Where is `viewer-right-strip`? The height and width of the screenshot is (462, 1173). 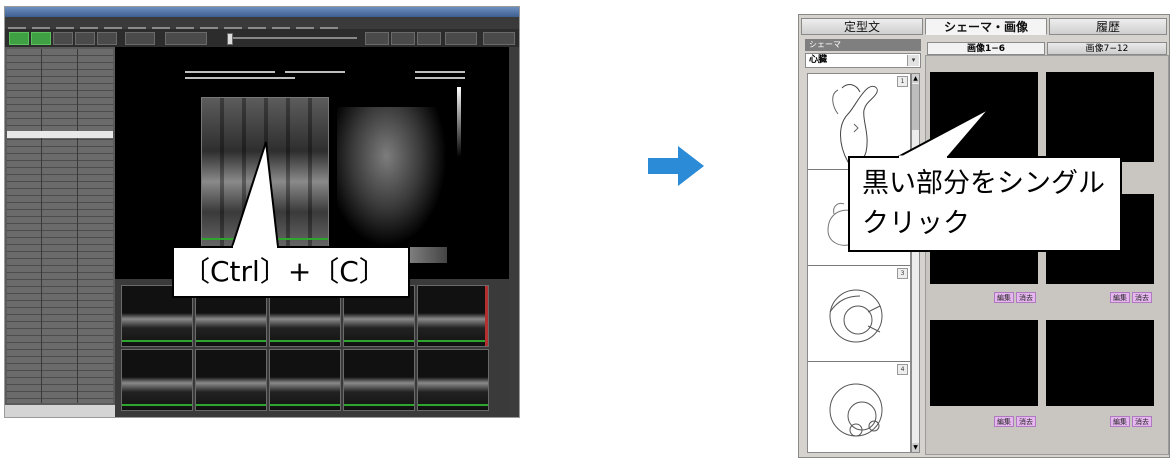 viewer-right-strip is located at coordinates (514, 232).